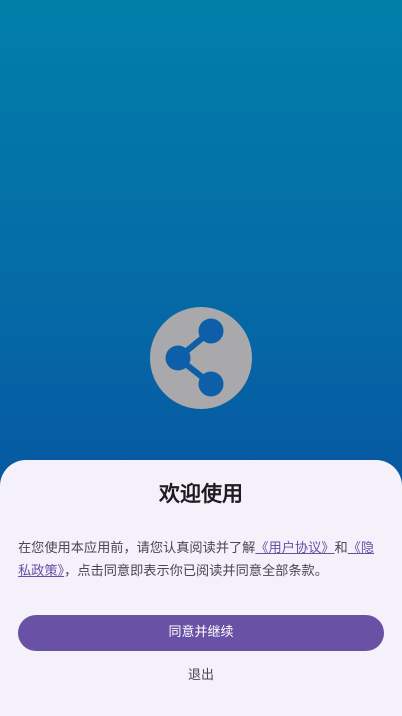 This screenshot has width=402, height=716. What do you see at coordinates (201, 676) in the screenshot?
I see `exit-button: 退出` at bounding box center [201, 676].